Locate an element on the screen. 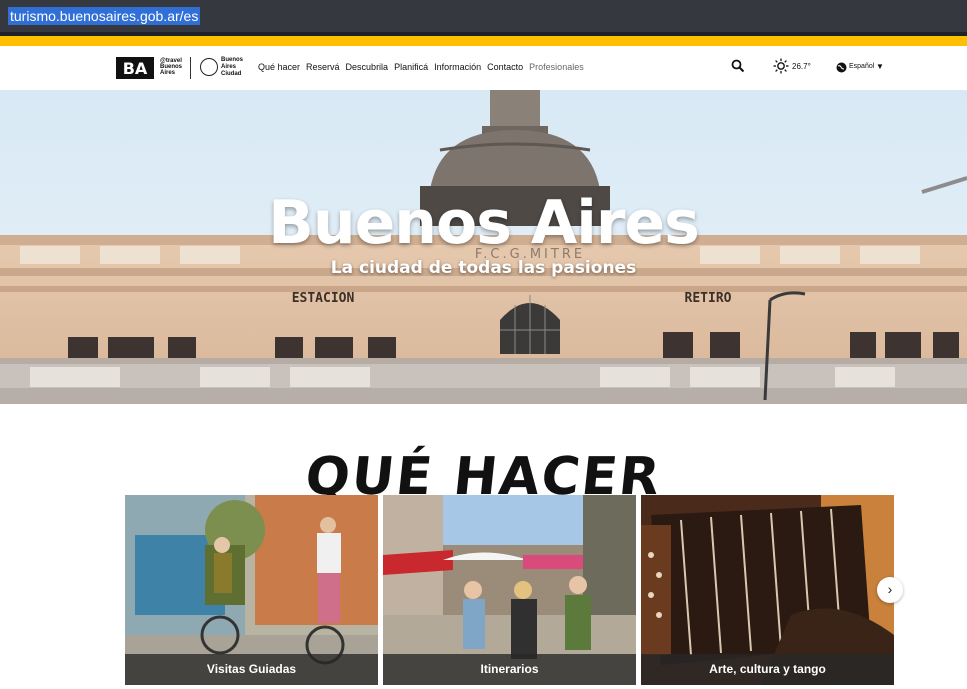 Image resolution: width=967 pixels, height=689 pixels. sign-estacion: ESTACION is located at coordinates (323, 298).